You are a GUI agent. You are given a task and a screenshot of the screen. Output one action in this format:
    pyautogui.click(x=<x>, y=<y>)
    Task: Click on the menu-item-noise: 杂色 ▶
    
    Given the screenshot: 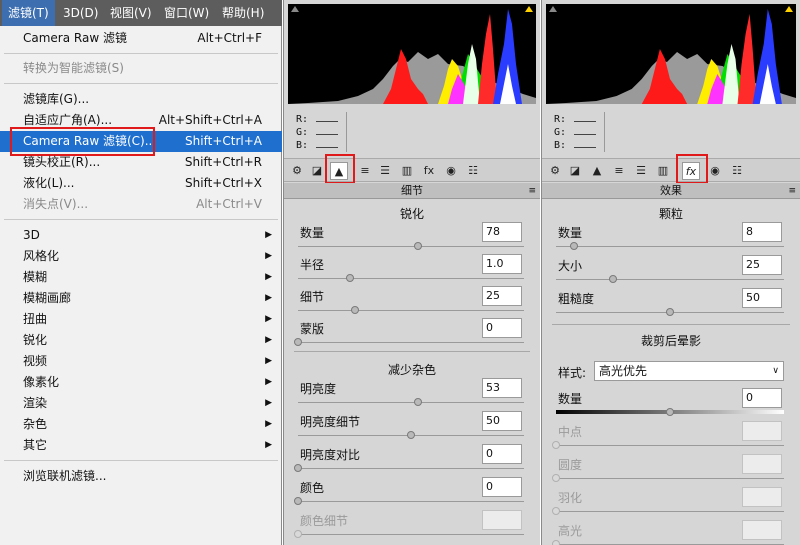 What is the action you would take?
    pyautogui.click(x=141, y=424)
    